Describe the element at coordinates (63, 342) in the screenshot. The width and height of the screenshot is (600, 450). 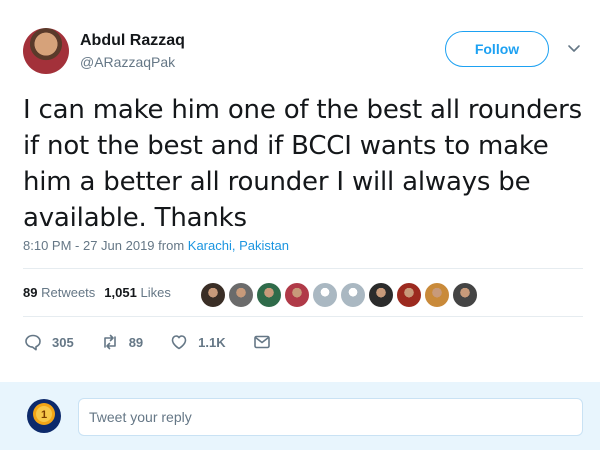
I see `reply-count: 305` at that location.